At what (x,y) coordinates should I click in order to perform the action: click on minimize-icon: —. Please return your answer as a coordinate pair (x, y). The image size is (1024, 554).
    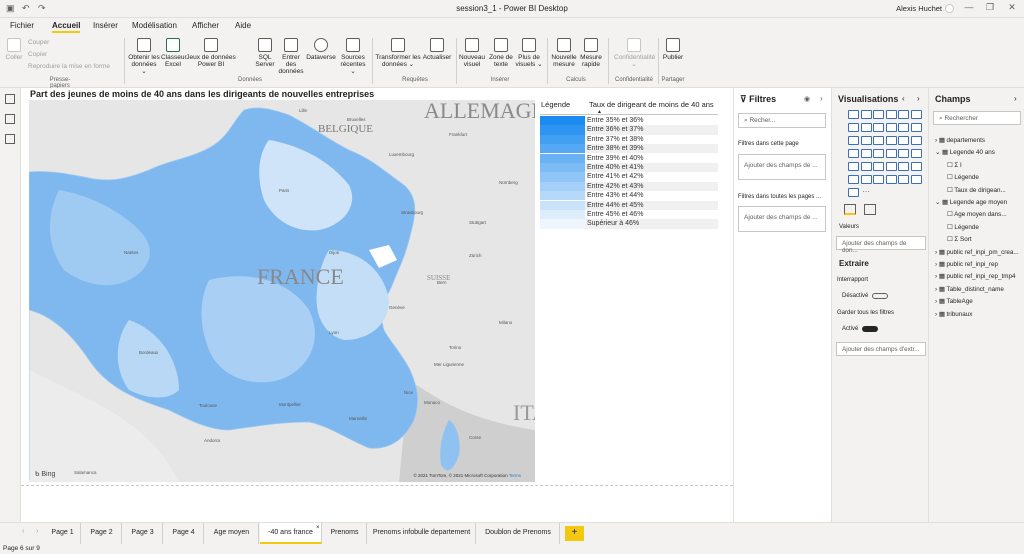
    Looking at the image, I should click on (969, 7).